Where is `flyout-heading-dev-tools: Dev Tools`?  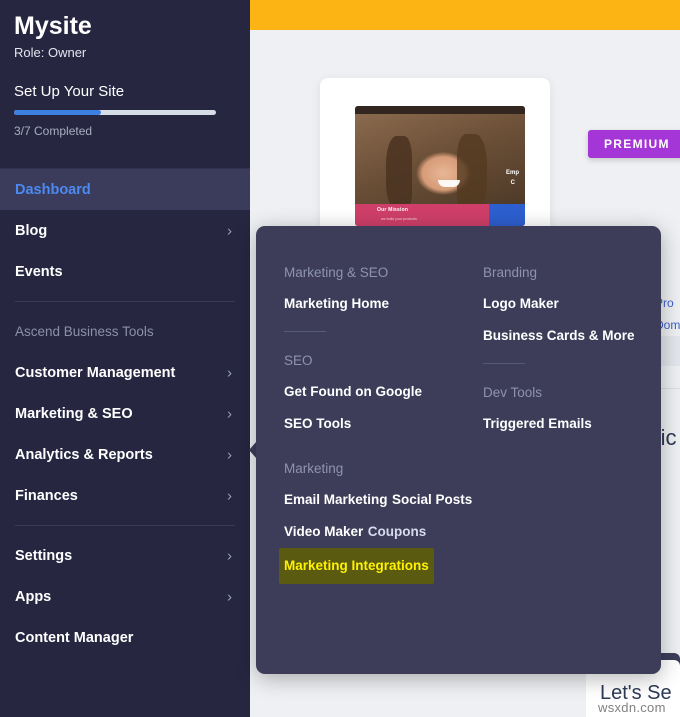 flyout-heading-dev-tools: Dev Tools is located at coordinates (513, 392).